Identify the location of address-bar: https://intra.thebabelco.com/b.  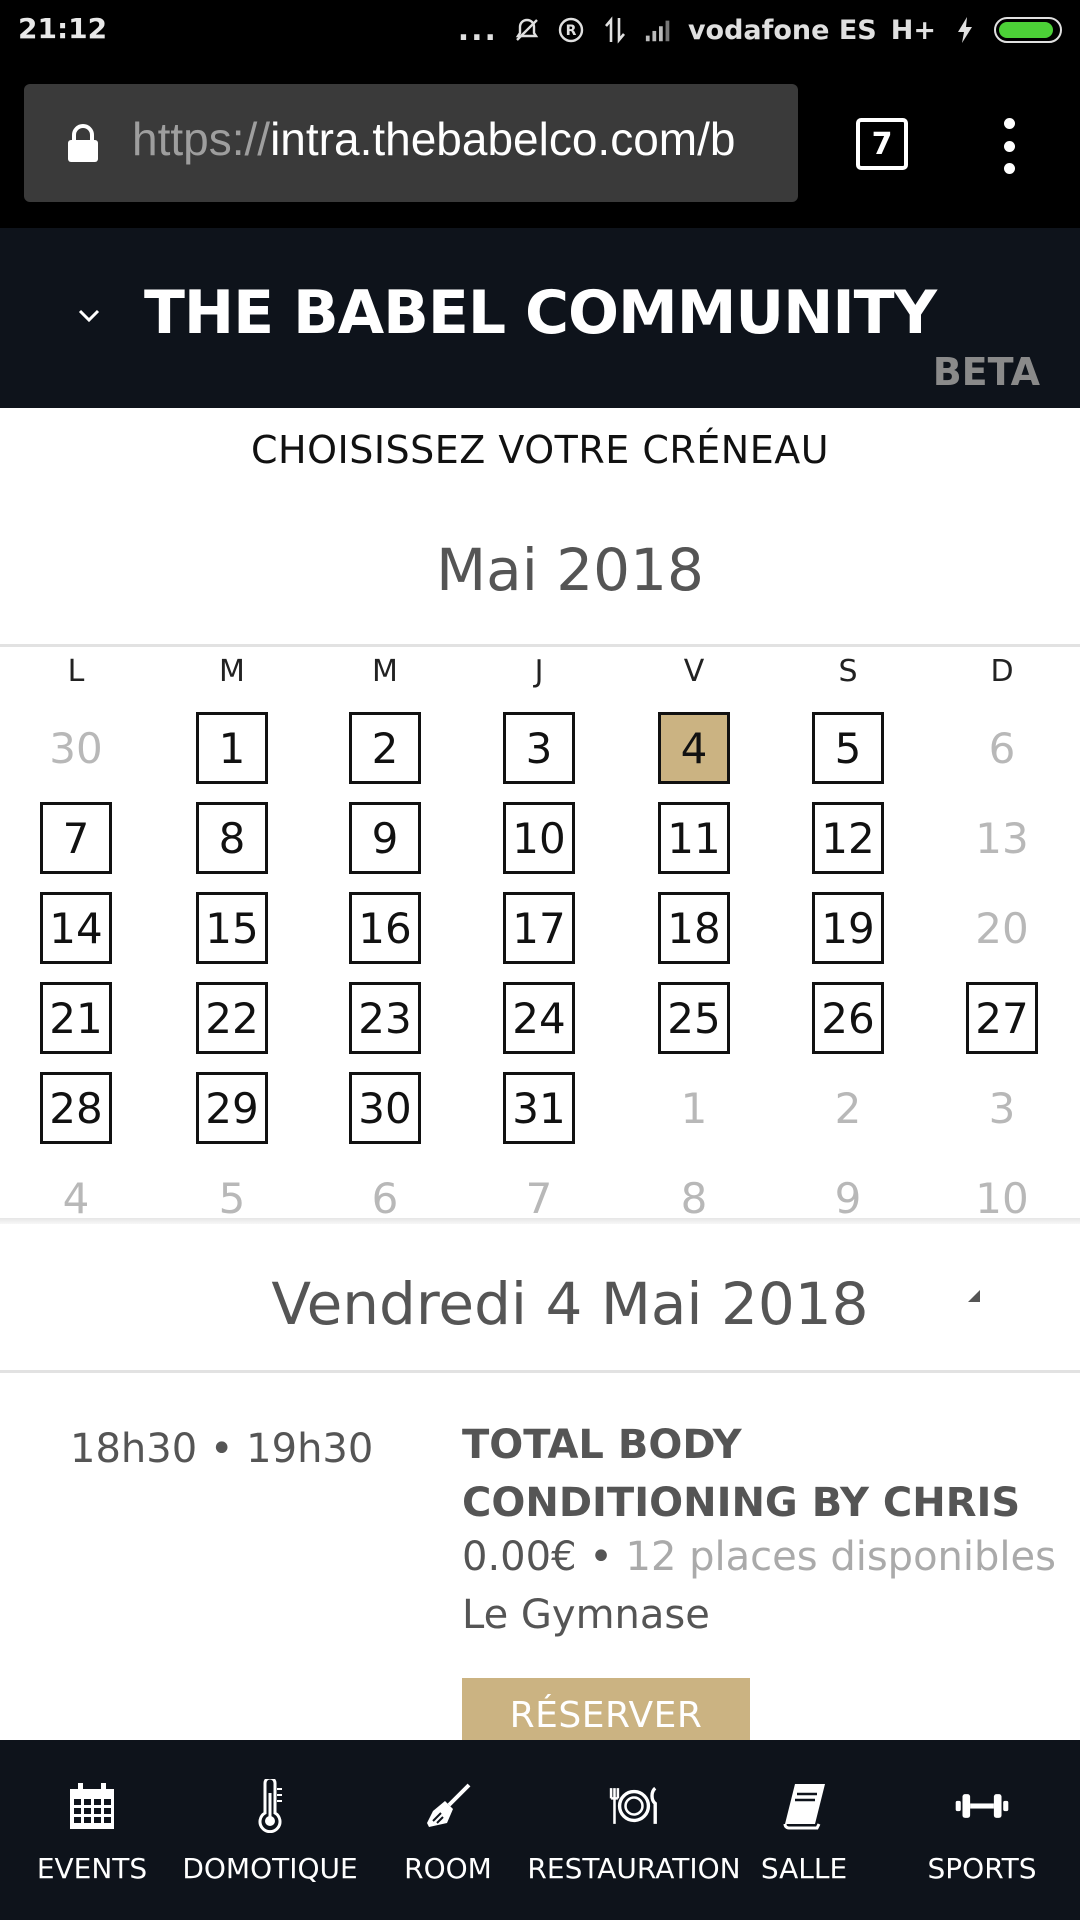
(411, 143).